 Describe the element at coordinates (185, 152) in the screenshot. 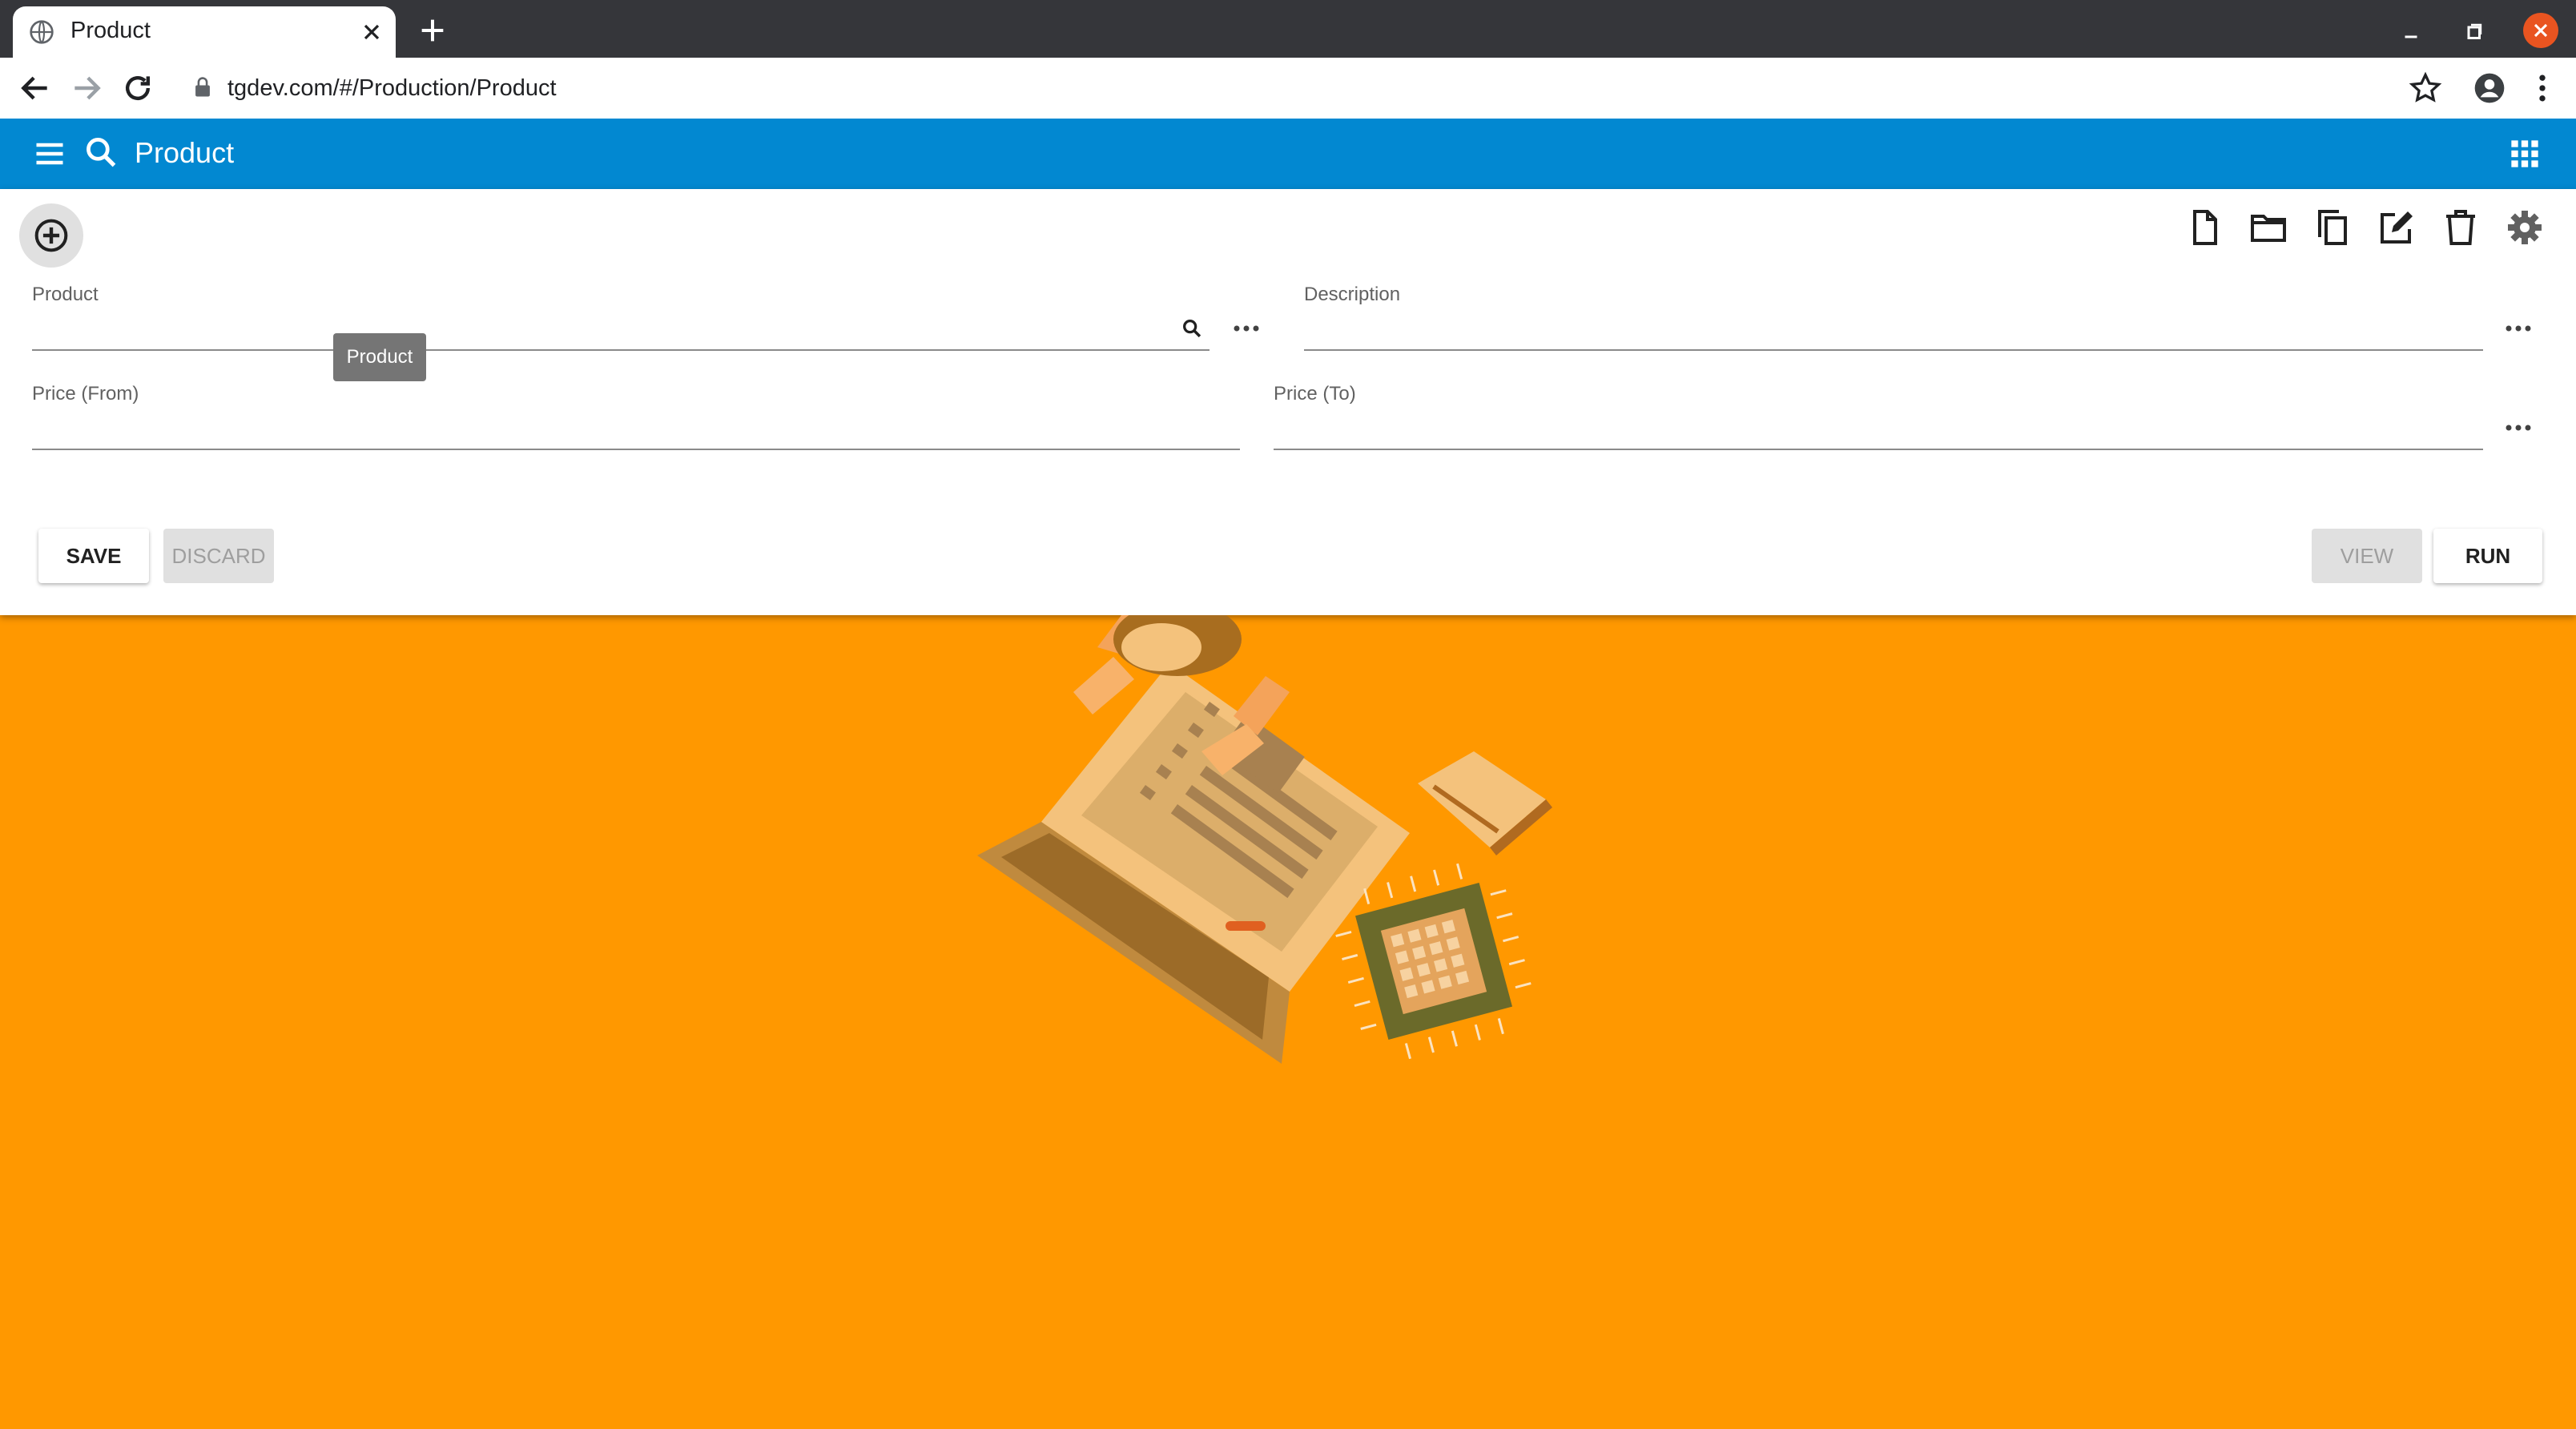

I see `page-title: Product` at that location.